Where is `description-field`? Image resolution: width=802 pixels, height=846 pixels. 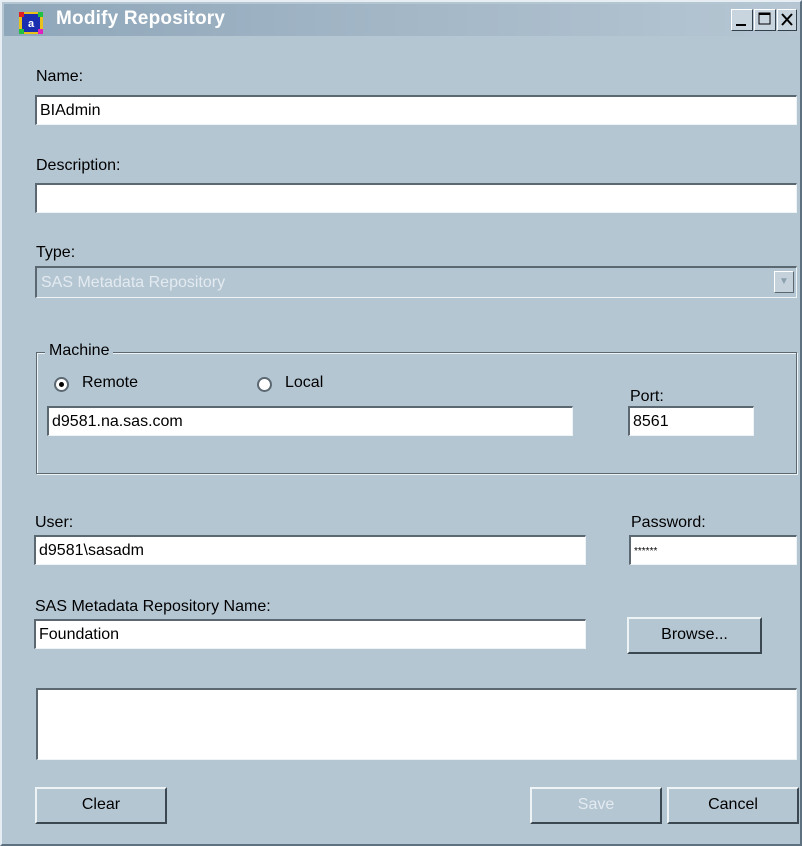
description-field is located at coordinates (416, 198).